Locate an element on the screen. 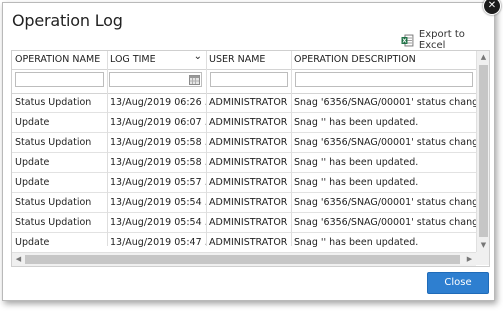  export-to-excel-link: X Export to Excel is located at coordinates (447, 40).